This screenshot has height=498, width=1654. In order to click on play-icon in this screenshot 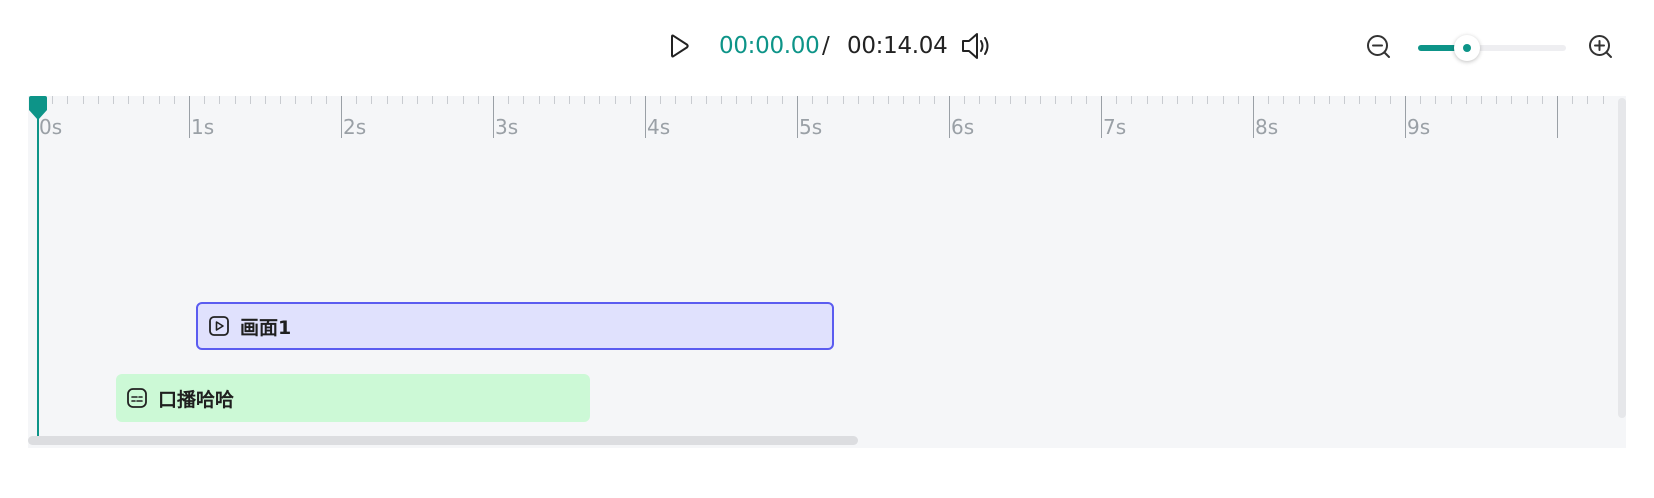, I will do `click(680, 46)`.